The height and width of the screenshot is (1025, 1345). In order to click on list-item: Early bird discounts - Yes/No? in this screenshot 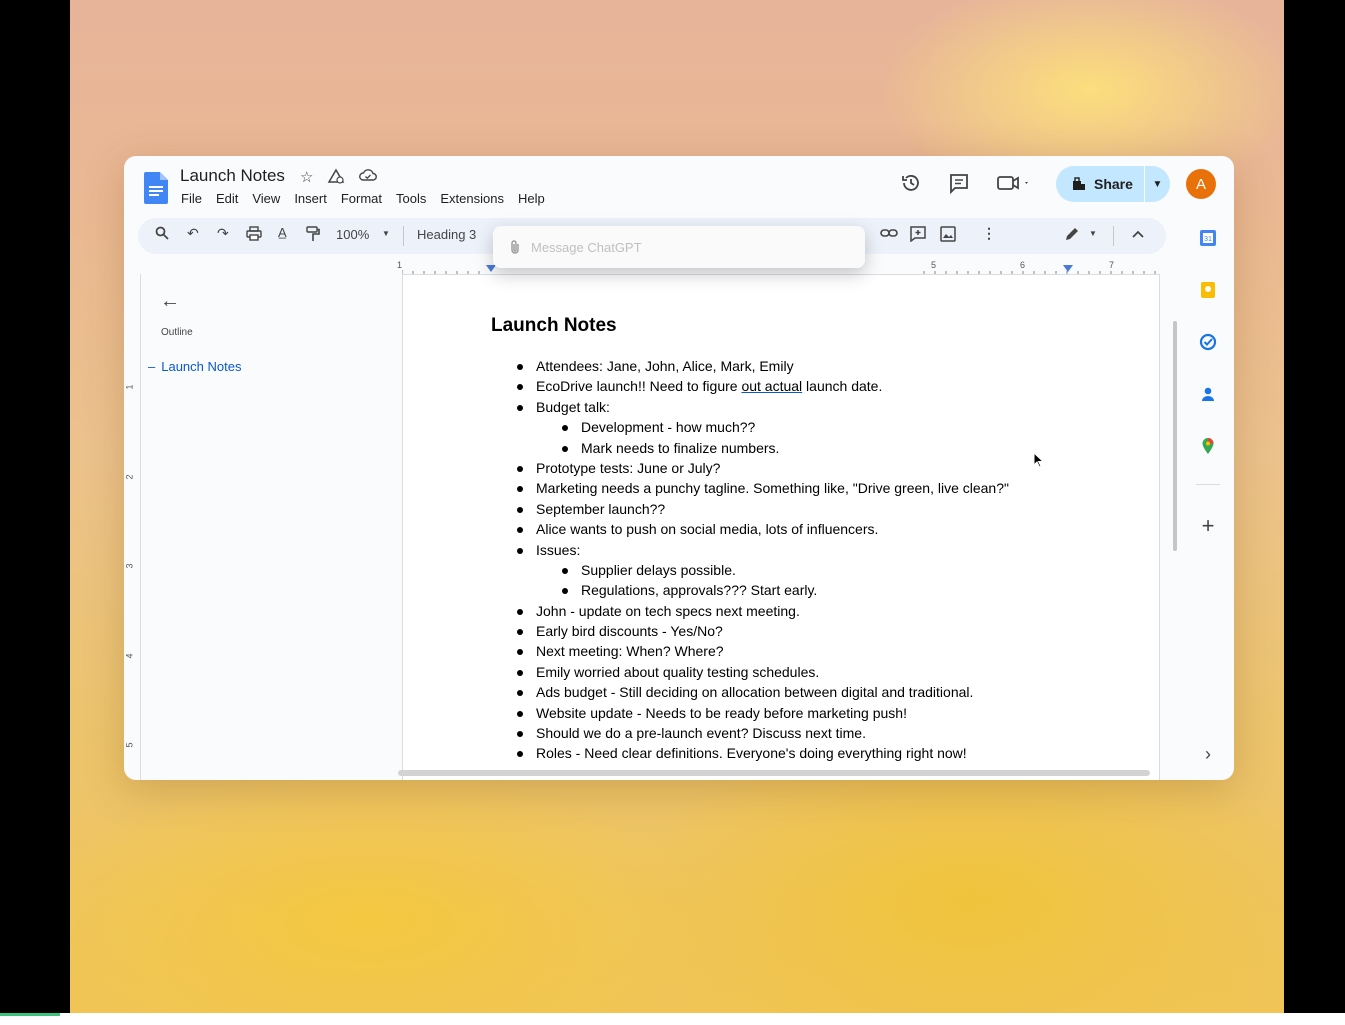, I will do `click(750, 631)`.